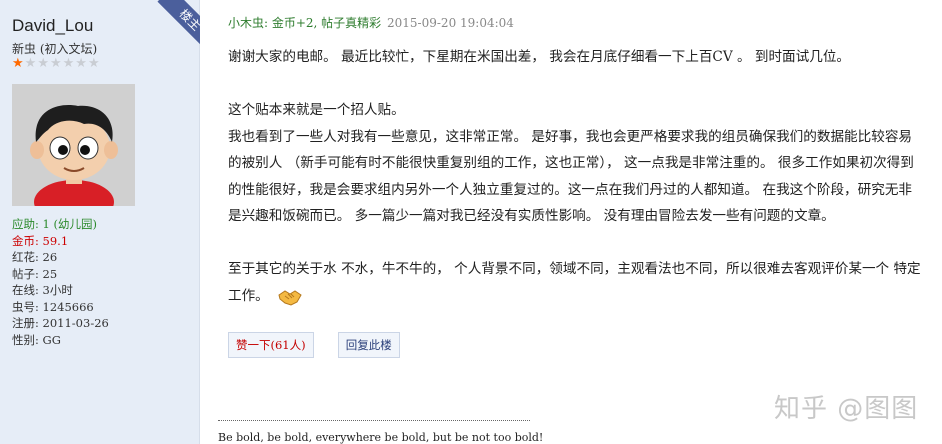 The image size is (942, 444). I want to click on stat-yingzhu: 应助: 1 (幼儿园), so click(54, 224).